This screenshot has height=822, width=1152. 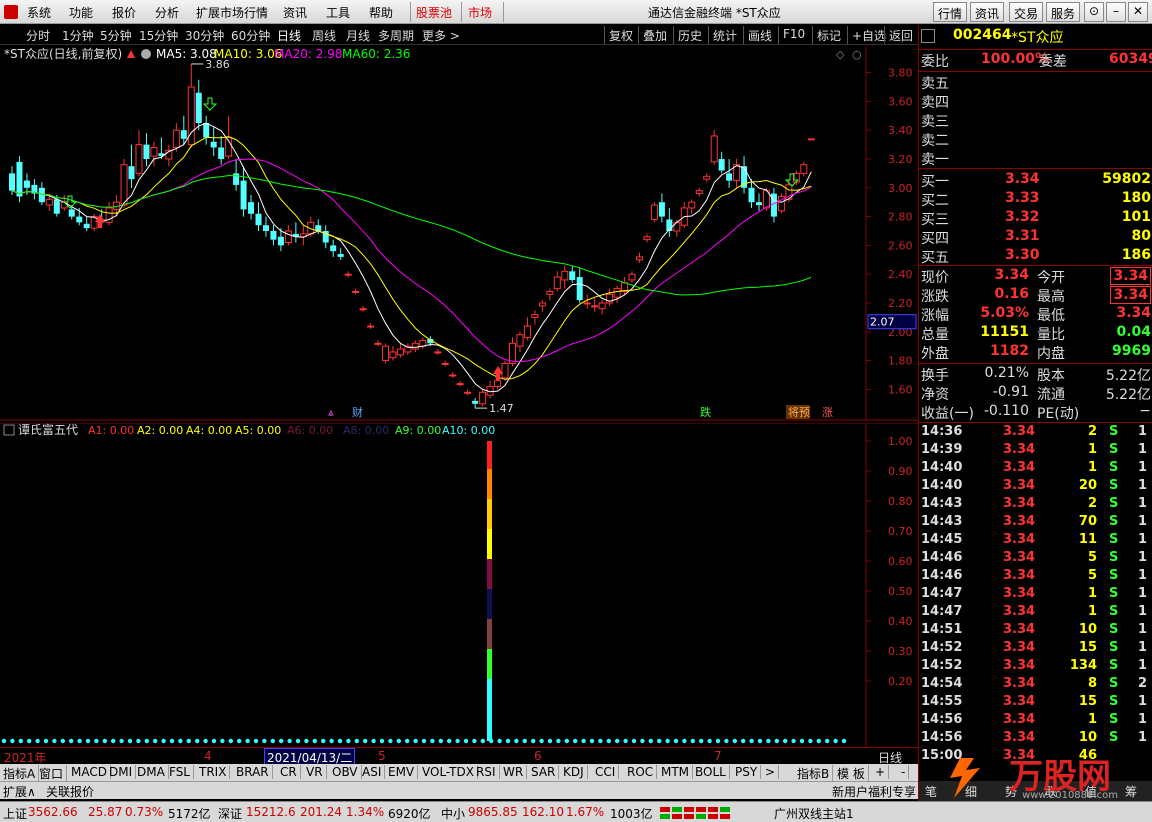 What do you see at coordinates (357, 412) in the screenshot?
I see `event-label-0: 财` at bounding box center [357, 412].